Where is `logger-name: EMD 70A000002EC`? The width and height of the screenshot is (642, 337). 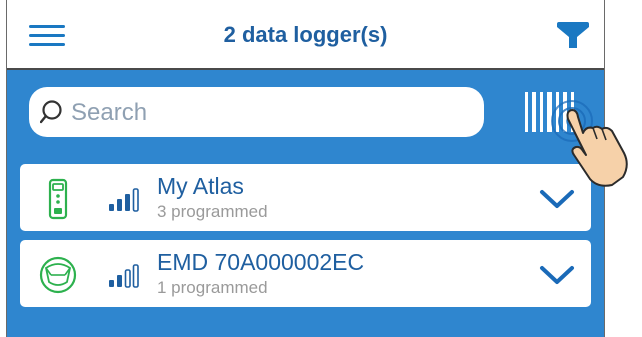 logger-name: EMD 70A000002EC is located at coordinates (261, 262).